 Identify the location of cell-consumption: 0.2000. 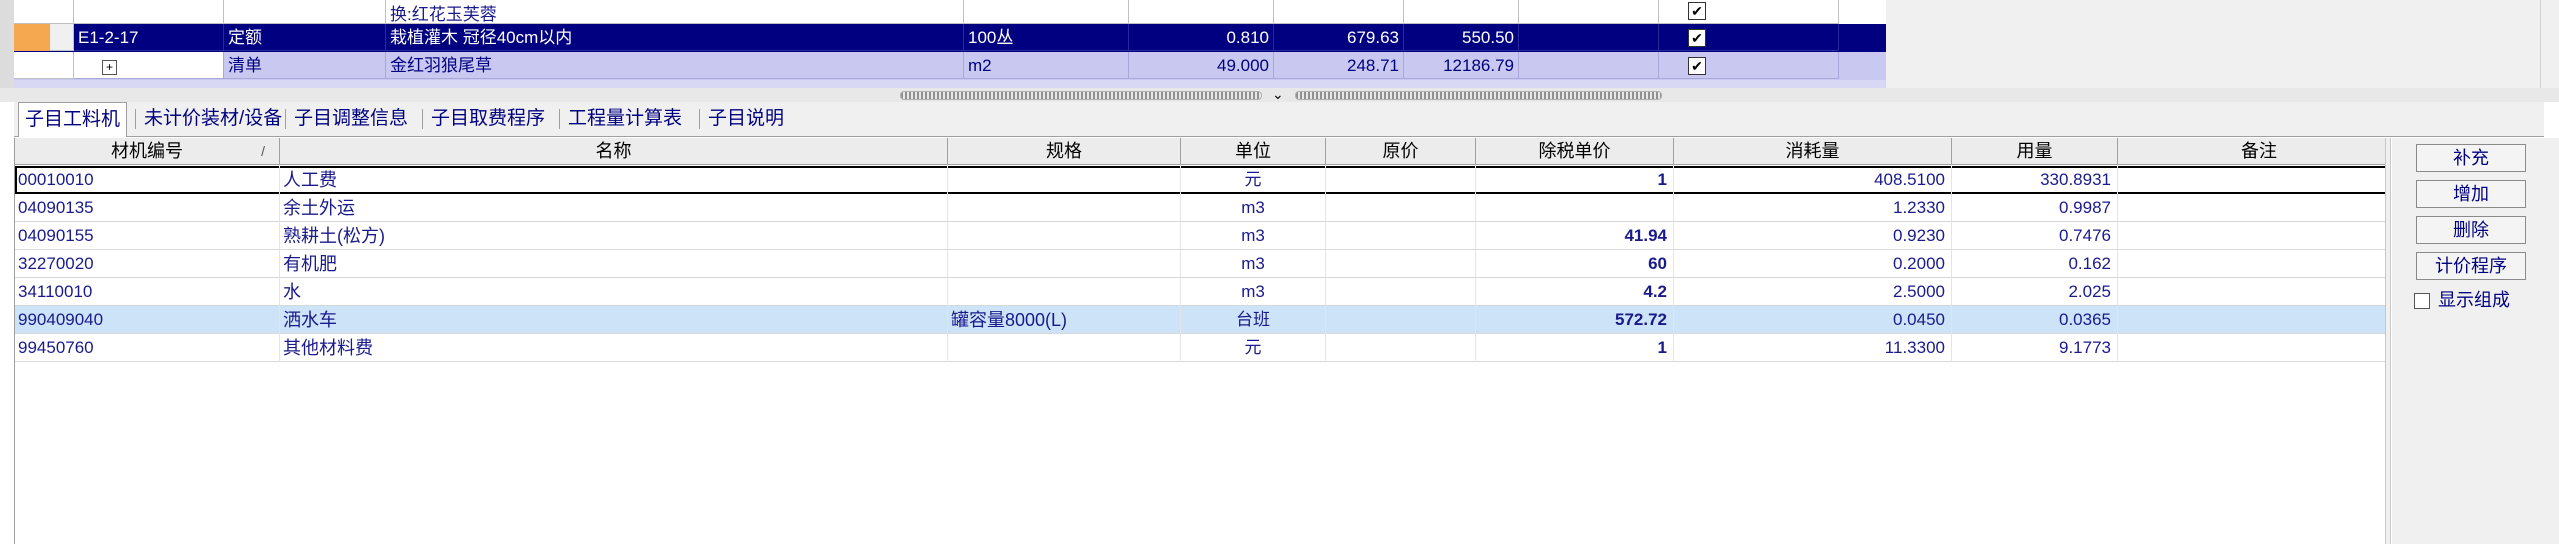
(1813, 264).